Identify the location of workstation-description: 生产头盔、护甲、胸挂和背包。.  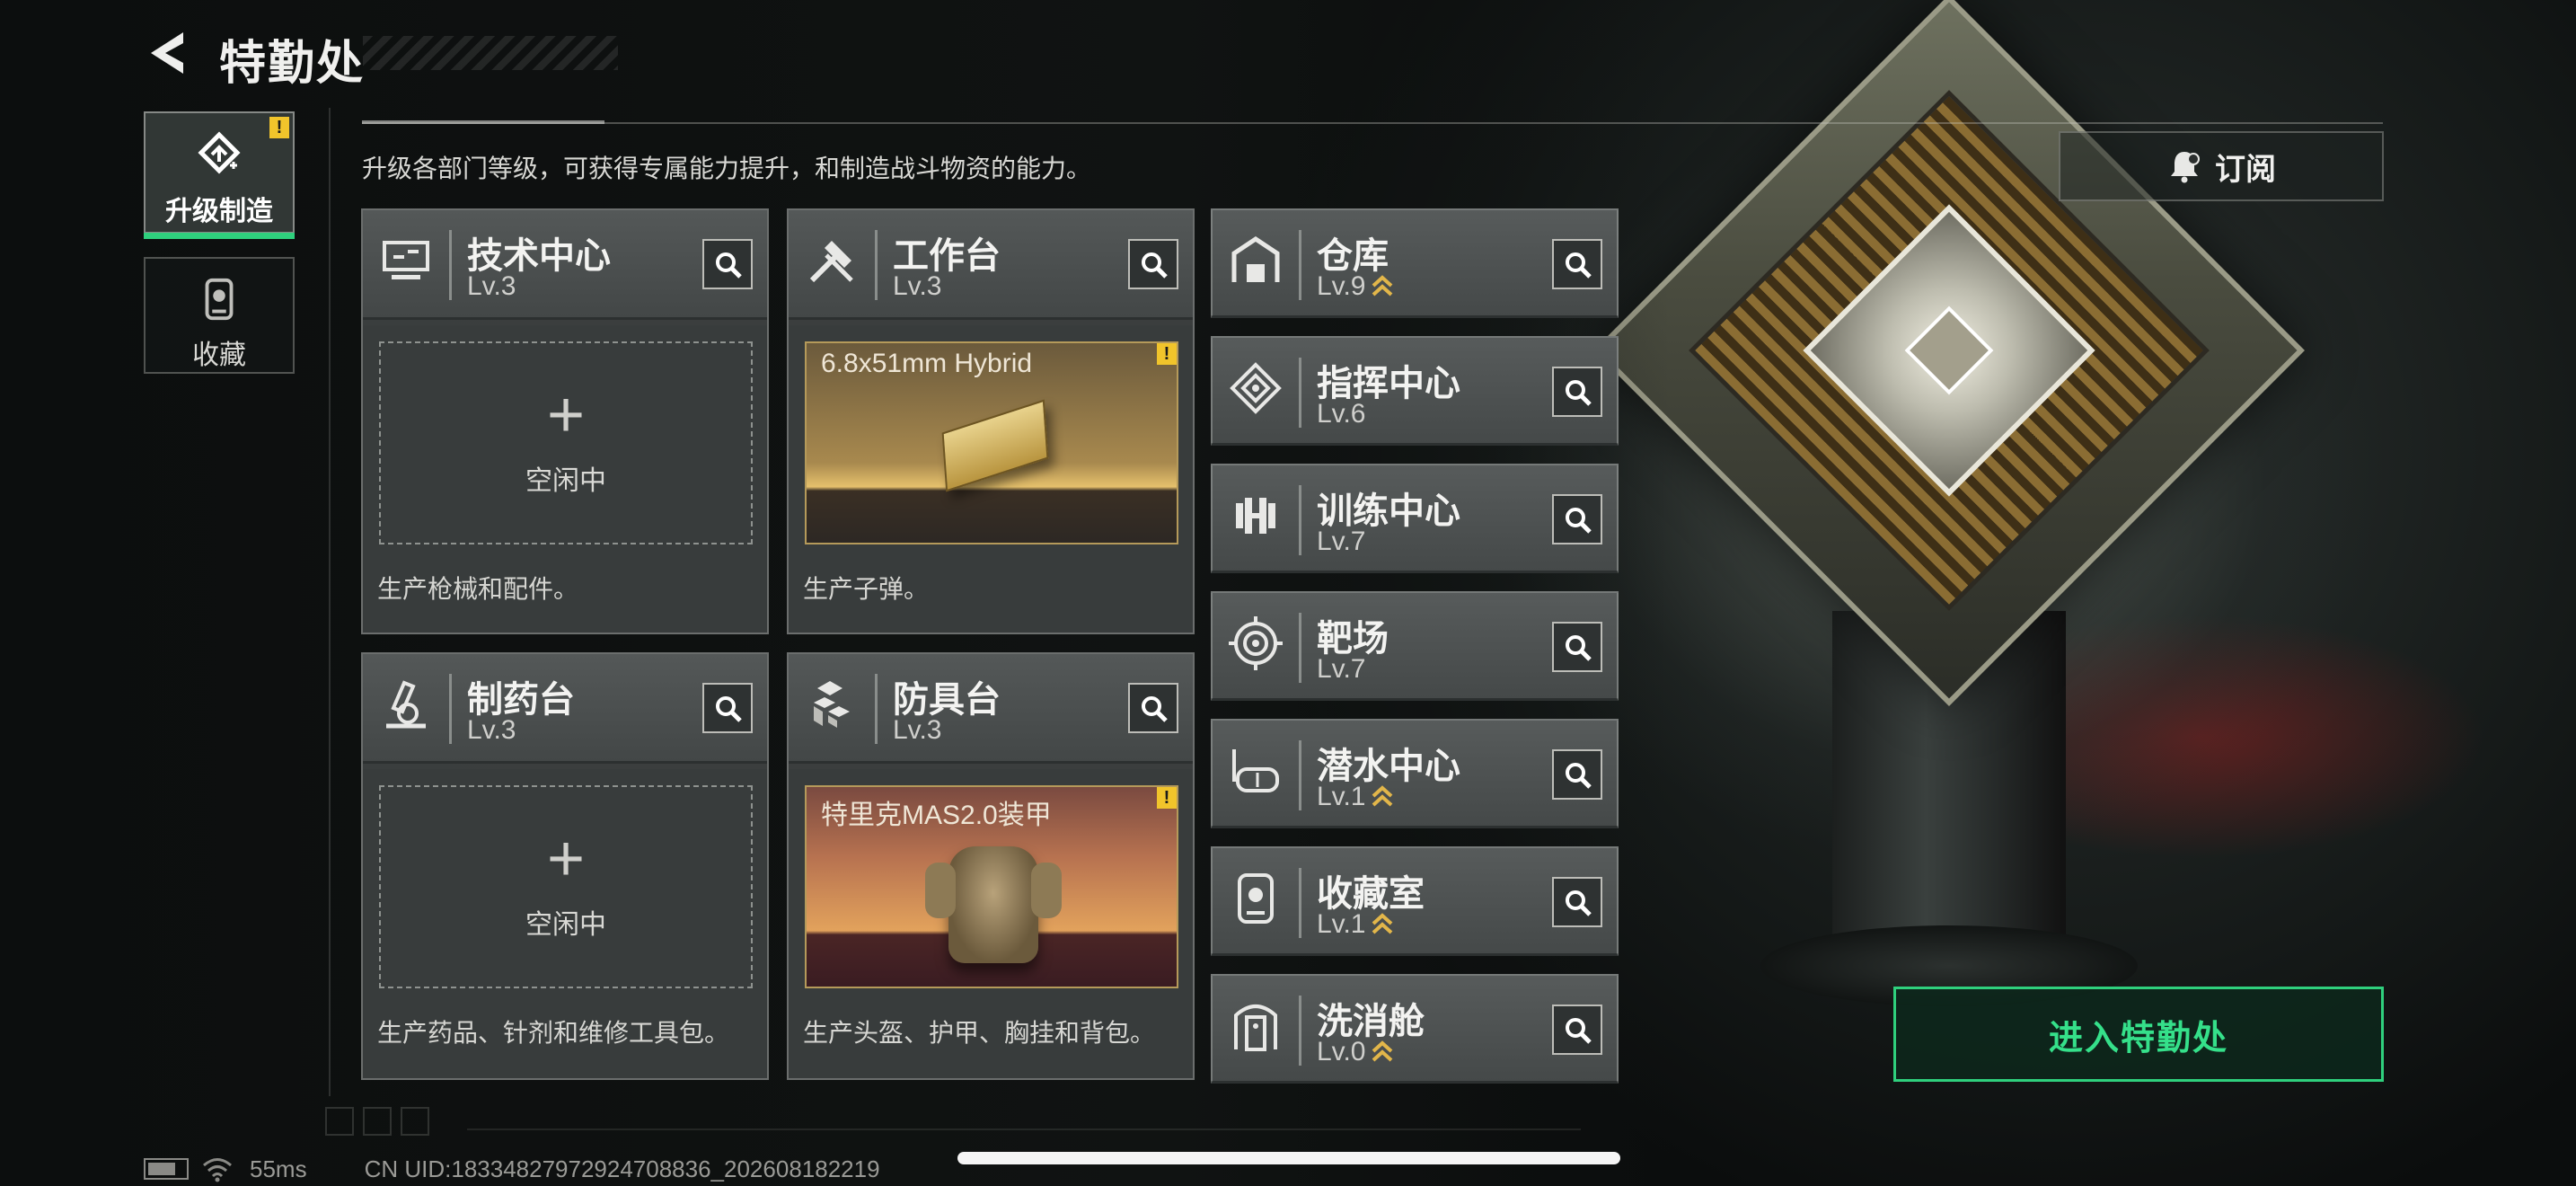
(979, 1033).